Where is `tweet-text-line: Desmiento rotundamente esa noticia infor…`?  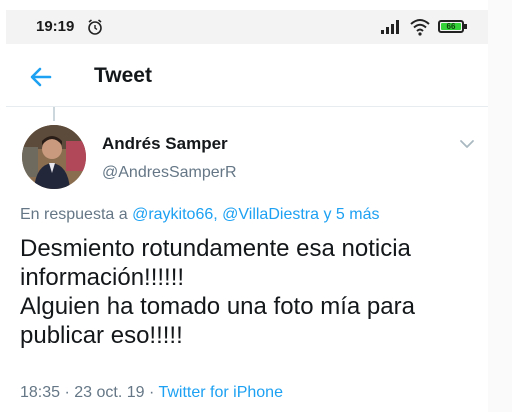 tweet-text-line: Desmiento rotundamente esa noticia infor… is located at coordinates (215, 263).